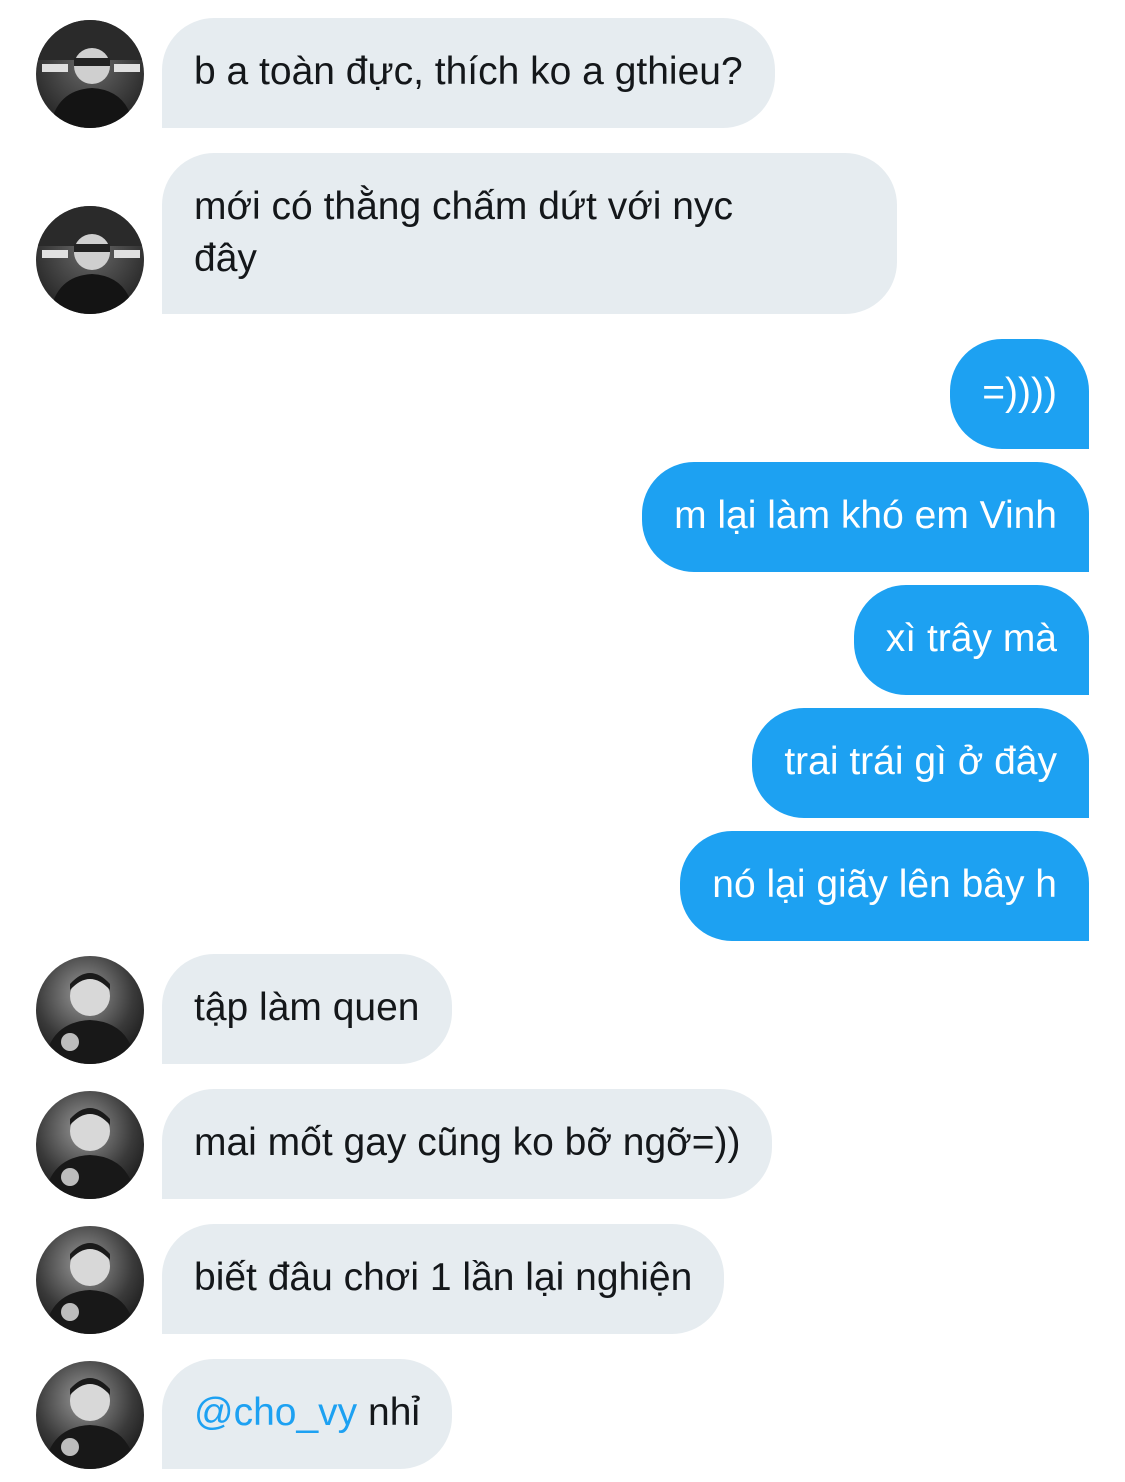 The width and height of the screenshot is (1125, 1482). I want to click on outgoing-message-bubble: xì trây mà, so click(971, 640).